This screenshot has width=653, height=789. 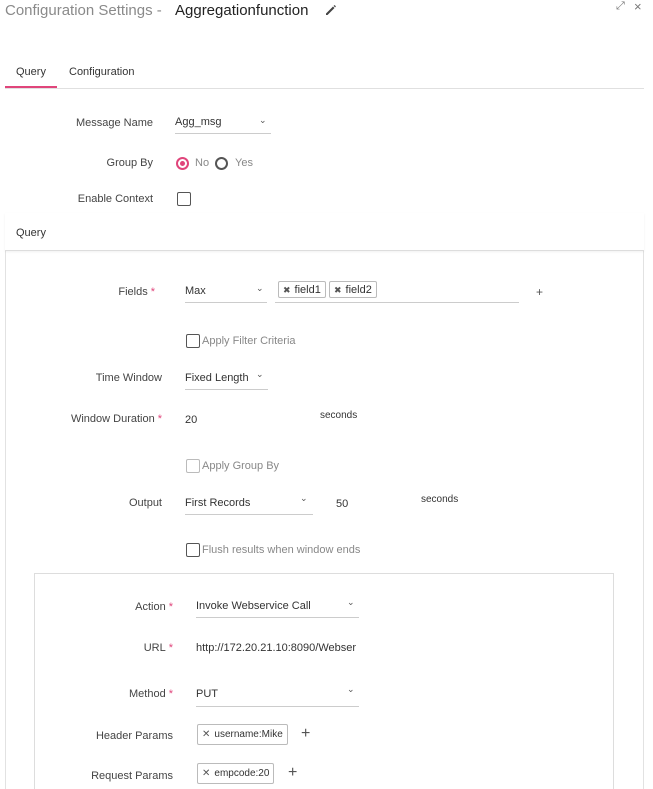 I want to click on group-by-yes-radio, so click(x=221, y=163).